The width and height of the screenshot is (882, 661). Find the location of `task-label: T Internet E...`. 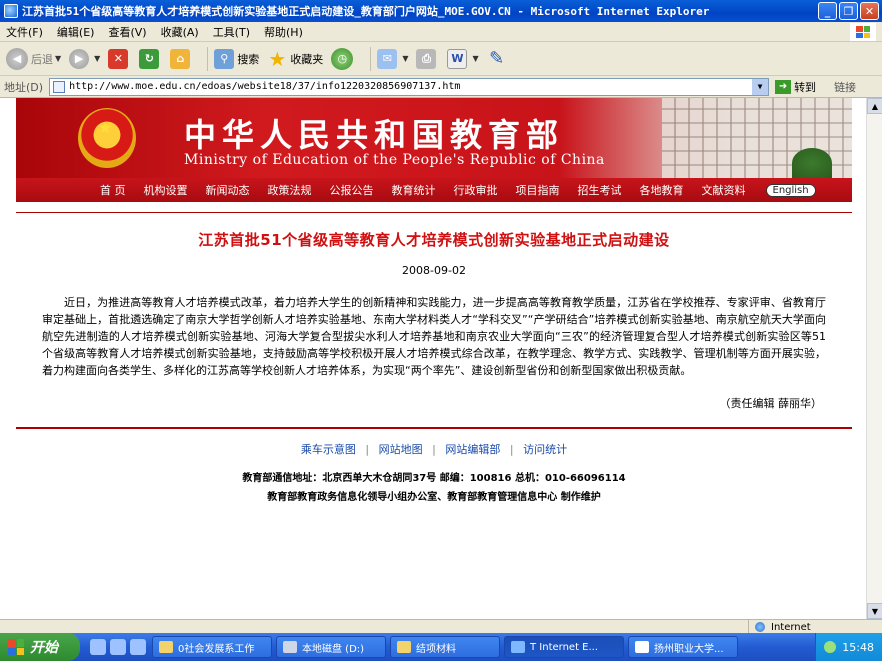

task-label: T Internet E... is located at coordinates (564, 647).